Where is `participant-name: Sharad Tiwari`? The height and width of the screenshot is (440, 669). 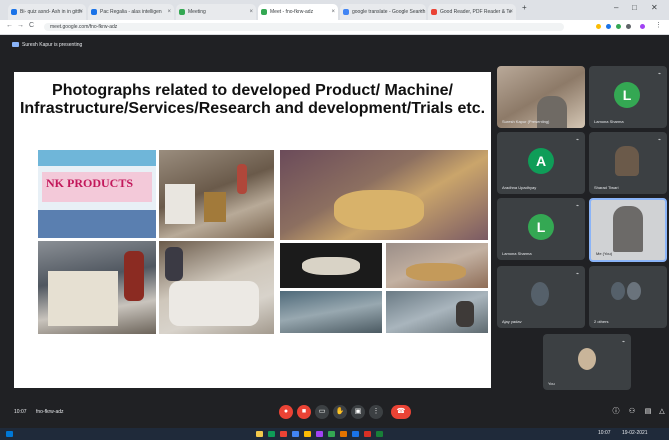
participant-name: Sharad Tiwari is located at coordinates (606, 187).